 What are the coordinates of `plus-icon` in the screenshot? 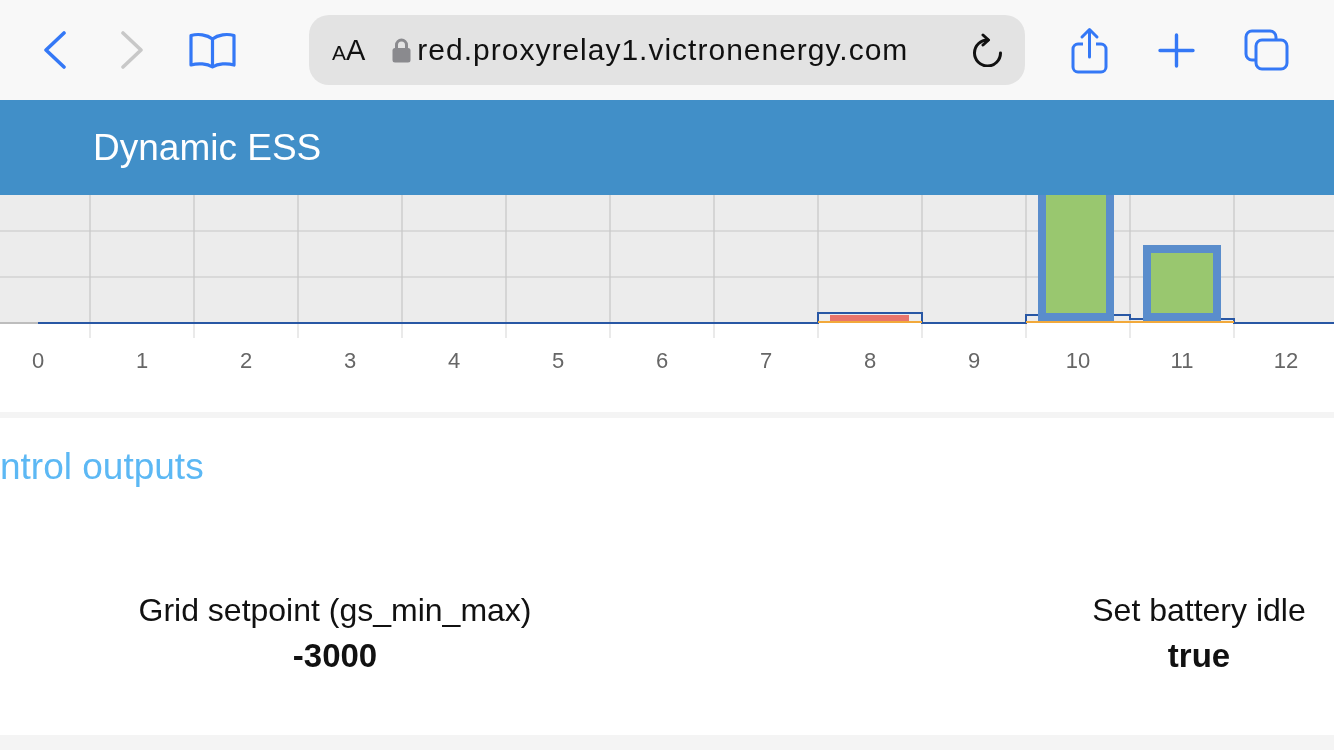 It's located at (1176, 50).